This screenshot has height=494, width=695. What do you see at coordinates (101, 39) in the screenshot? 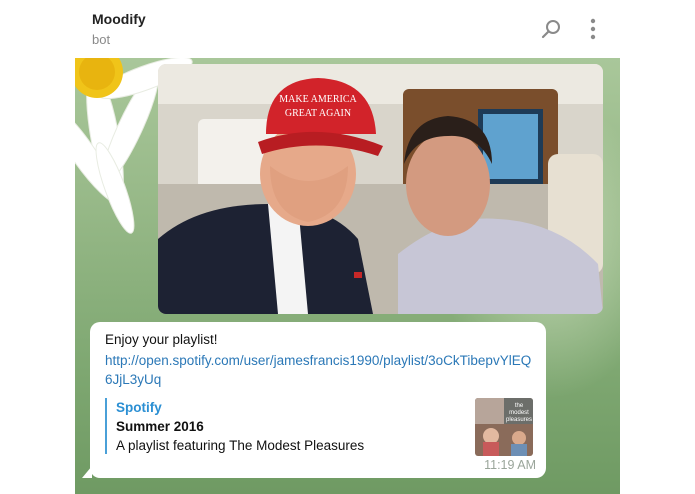
I see `chat-subtitle: bot` at bounding box center [101, 39].